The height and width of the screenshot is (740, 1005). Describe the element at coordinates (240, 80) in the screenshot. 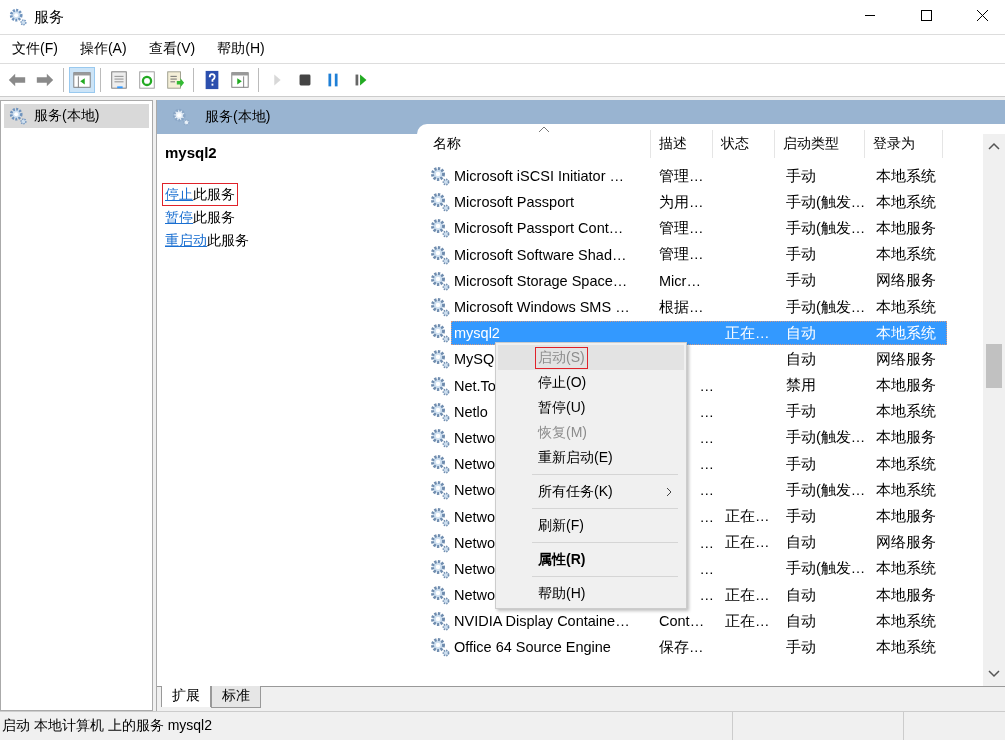

I see `actionpane-icon` at that location.